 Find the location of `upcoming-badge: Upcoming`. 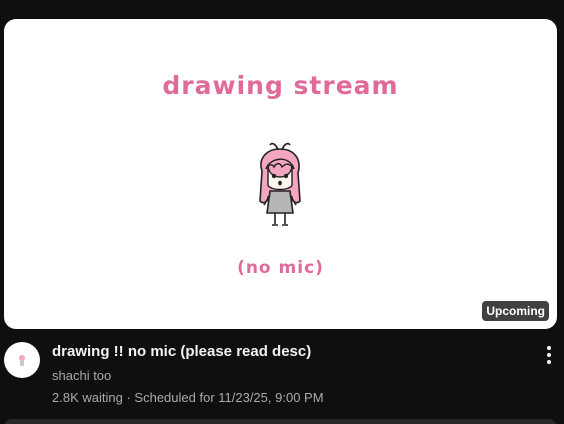

upcoming-badge: Upcoming is located at coordinates (515, 311).